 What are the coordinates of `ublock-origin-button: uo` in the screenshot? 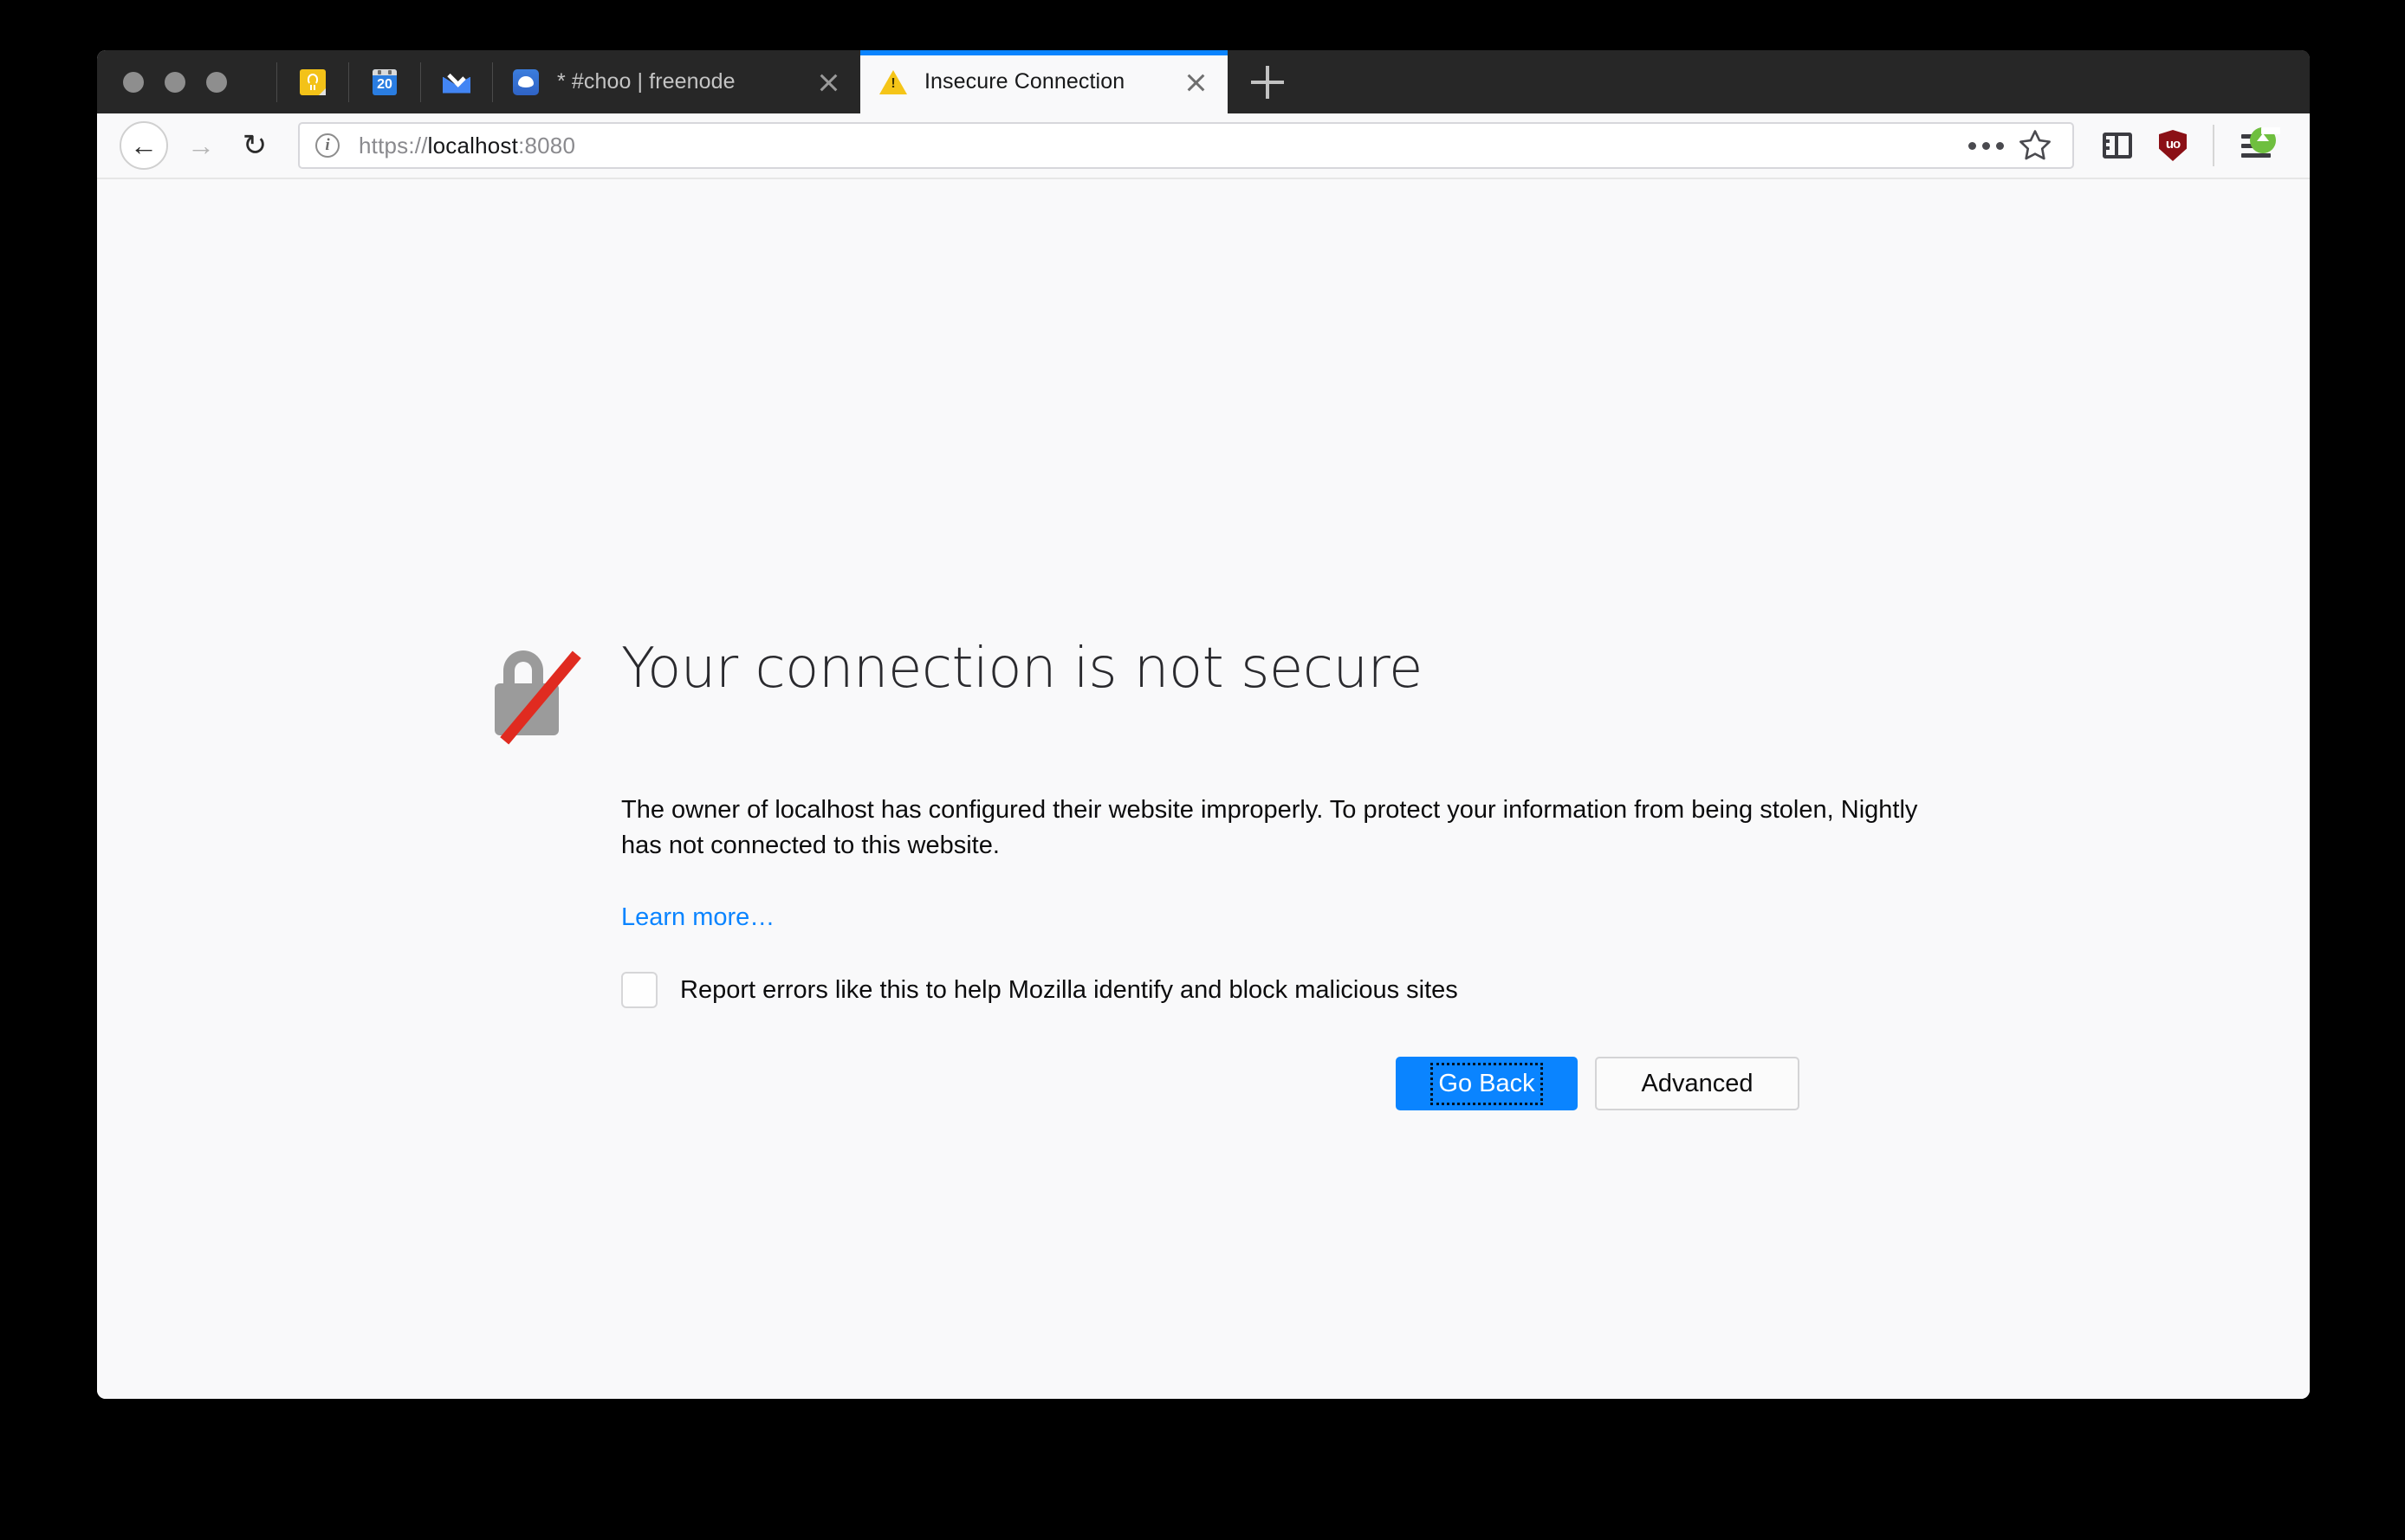 It's located at (2173, 145).